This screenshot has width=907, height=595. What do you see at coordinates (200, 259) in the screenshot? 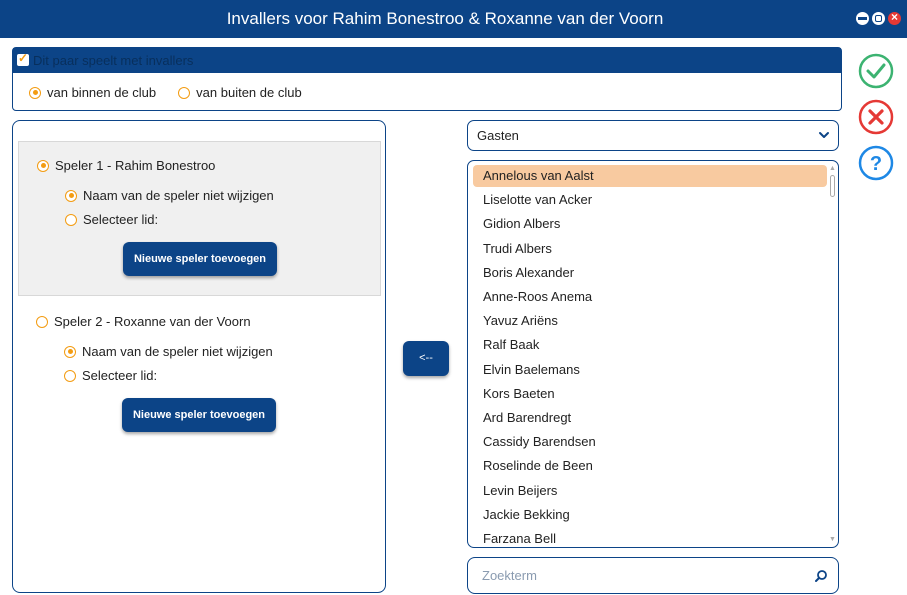
I see `add-player-1-button: Nieuwe speler toevoegen` at bounding box center [200, 259].